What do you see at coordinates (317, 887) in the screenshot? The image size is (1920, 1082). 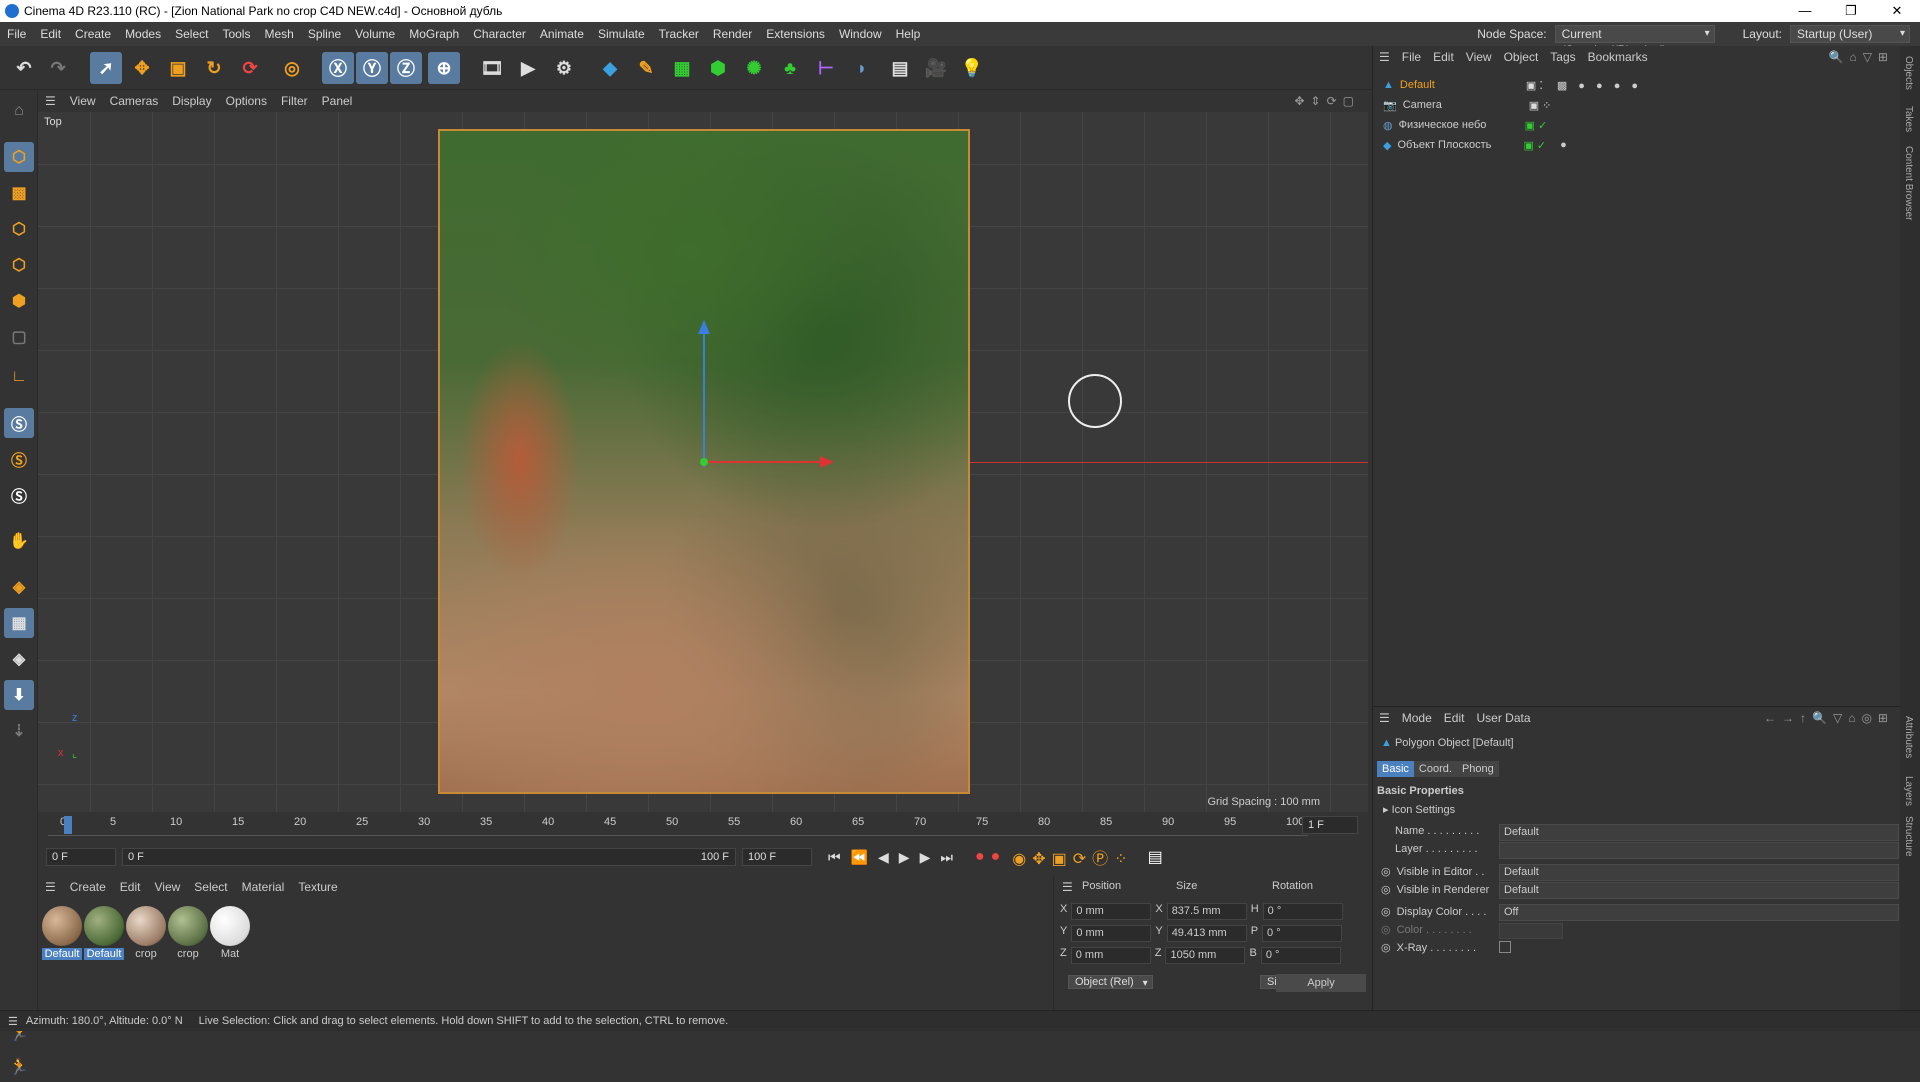 I see `mat-menu-texture: Texture` at bounding box center [317, 887].